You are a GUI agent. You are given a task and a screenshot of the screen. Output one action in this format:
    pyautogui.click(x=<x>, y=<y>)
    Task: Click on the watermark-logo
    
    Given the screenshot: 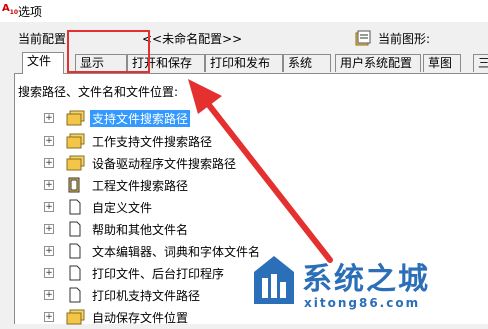 What is the action you would take?
    pyautogui.click(x=274, y=280)
    